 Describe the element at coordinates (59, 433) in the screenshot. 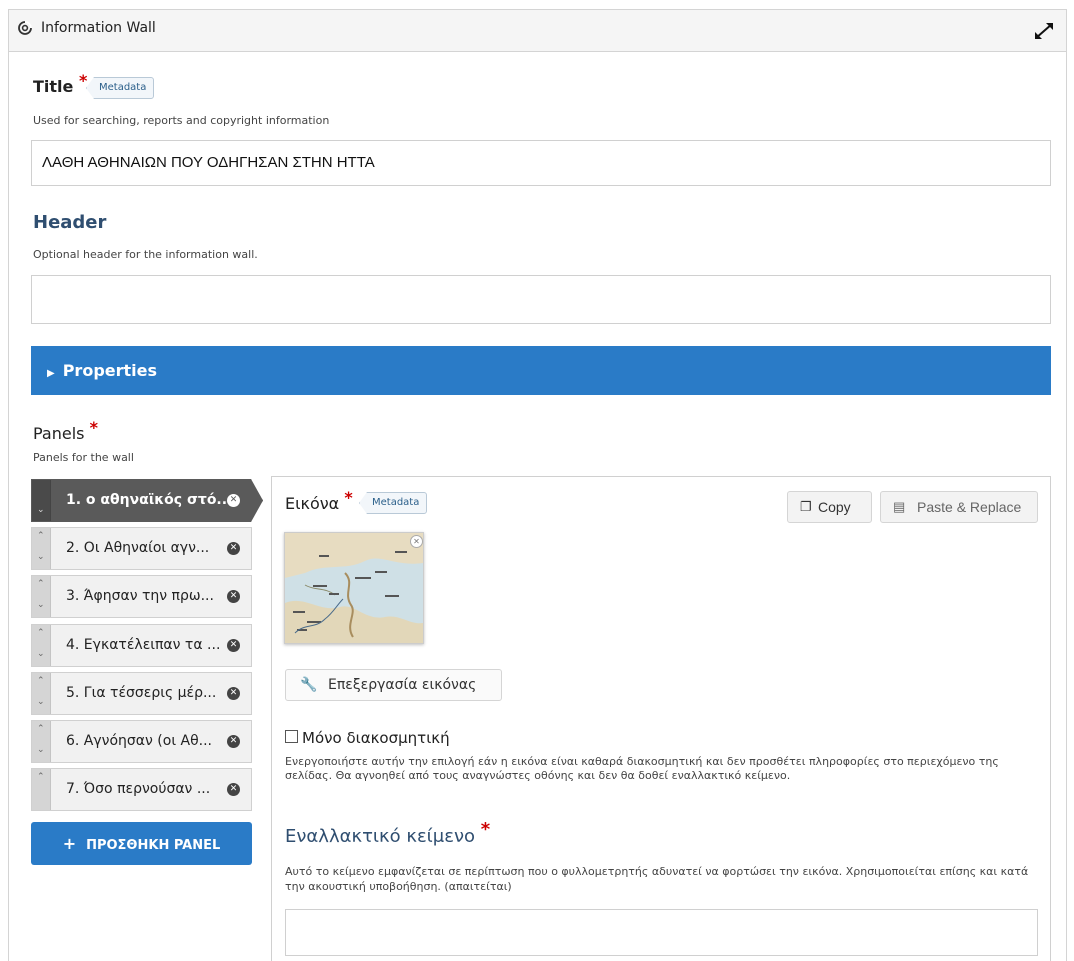

I see `panels-label-text: Panels` at that location.